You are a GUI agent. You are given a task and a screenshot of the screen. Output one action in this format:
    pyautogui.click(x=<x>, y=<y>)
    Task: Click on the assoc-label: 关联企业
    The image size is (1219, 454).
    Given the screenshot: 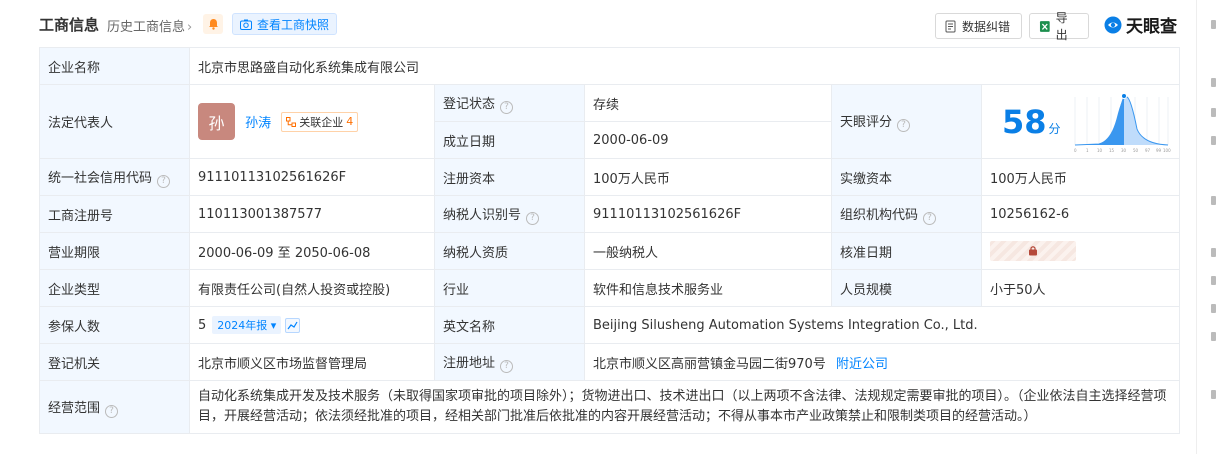 What is the action you would take?
    pyautogui.click(x=321, y=122)
    